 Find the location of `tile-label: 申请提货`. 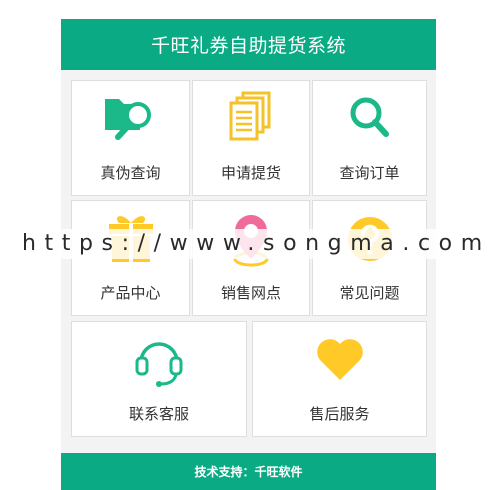

tile-label: 申请提货 is located at coordinates (250, 173).